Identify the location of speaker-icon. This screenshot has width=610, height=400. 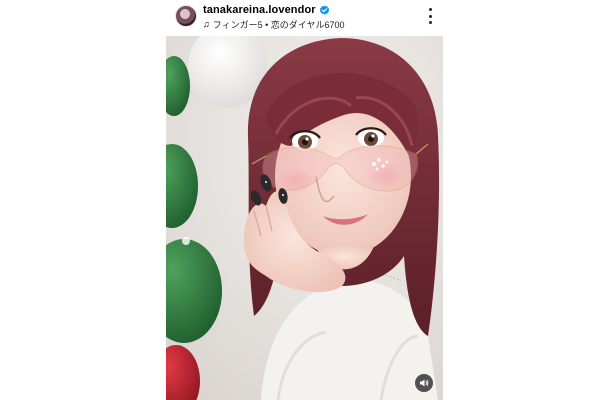
(424, 383).